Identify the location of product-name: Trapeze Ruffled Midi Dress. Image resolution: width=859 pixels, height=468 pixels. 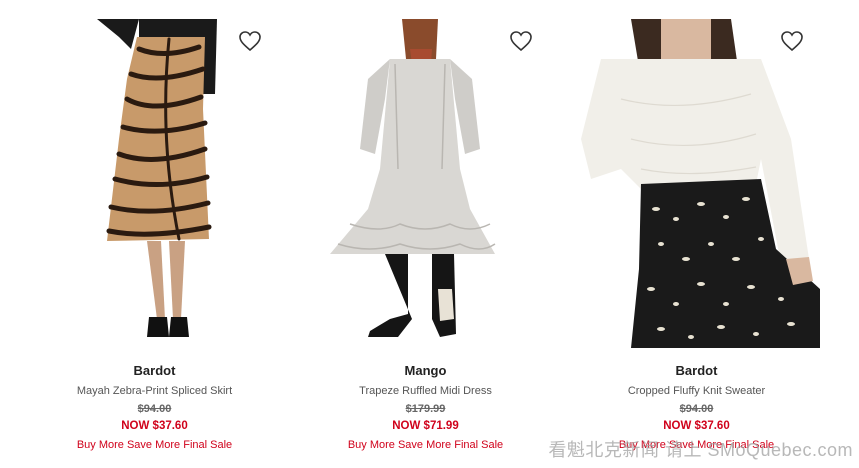
(425, 391).